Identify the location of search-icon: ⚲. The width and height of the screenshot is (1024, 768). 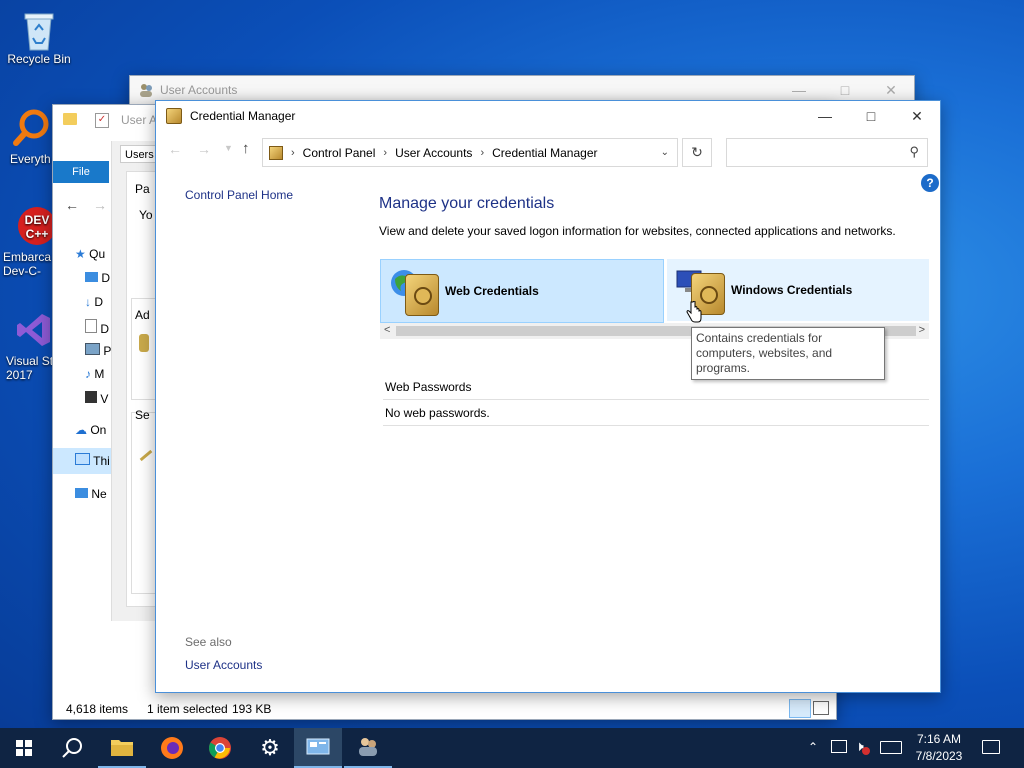
(914, 152).